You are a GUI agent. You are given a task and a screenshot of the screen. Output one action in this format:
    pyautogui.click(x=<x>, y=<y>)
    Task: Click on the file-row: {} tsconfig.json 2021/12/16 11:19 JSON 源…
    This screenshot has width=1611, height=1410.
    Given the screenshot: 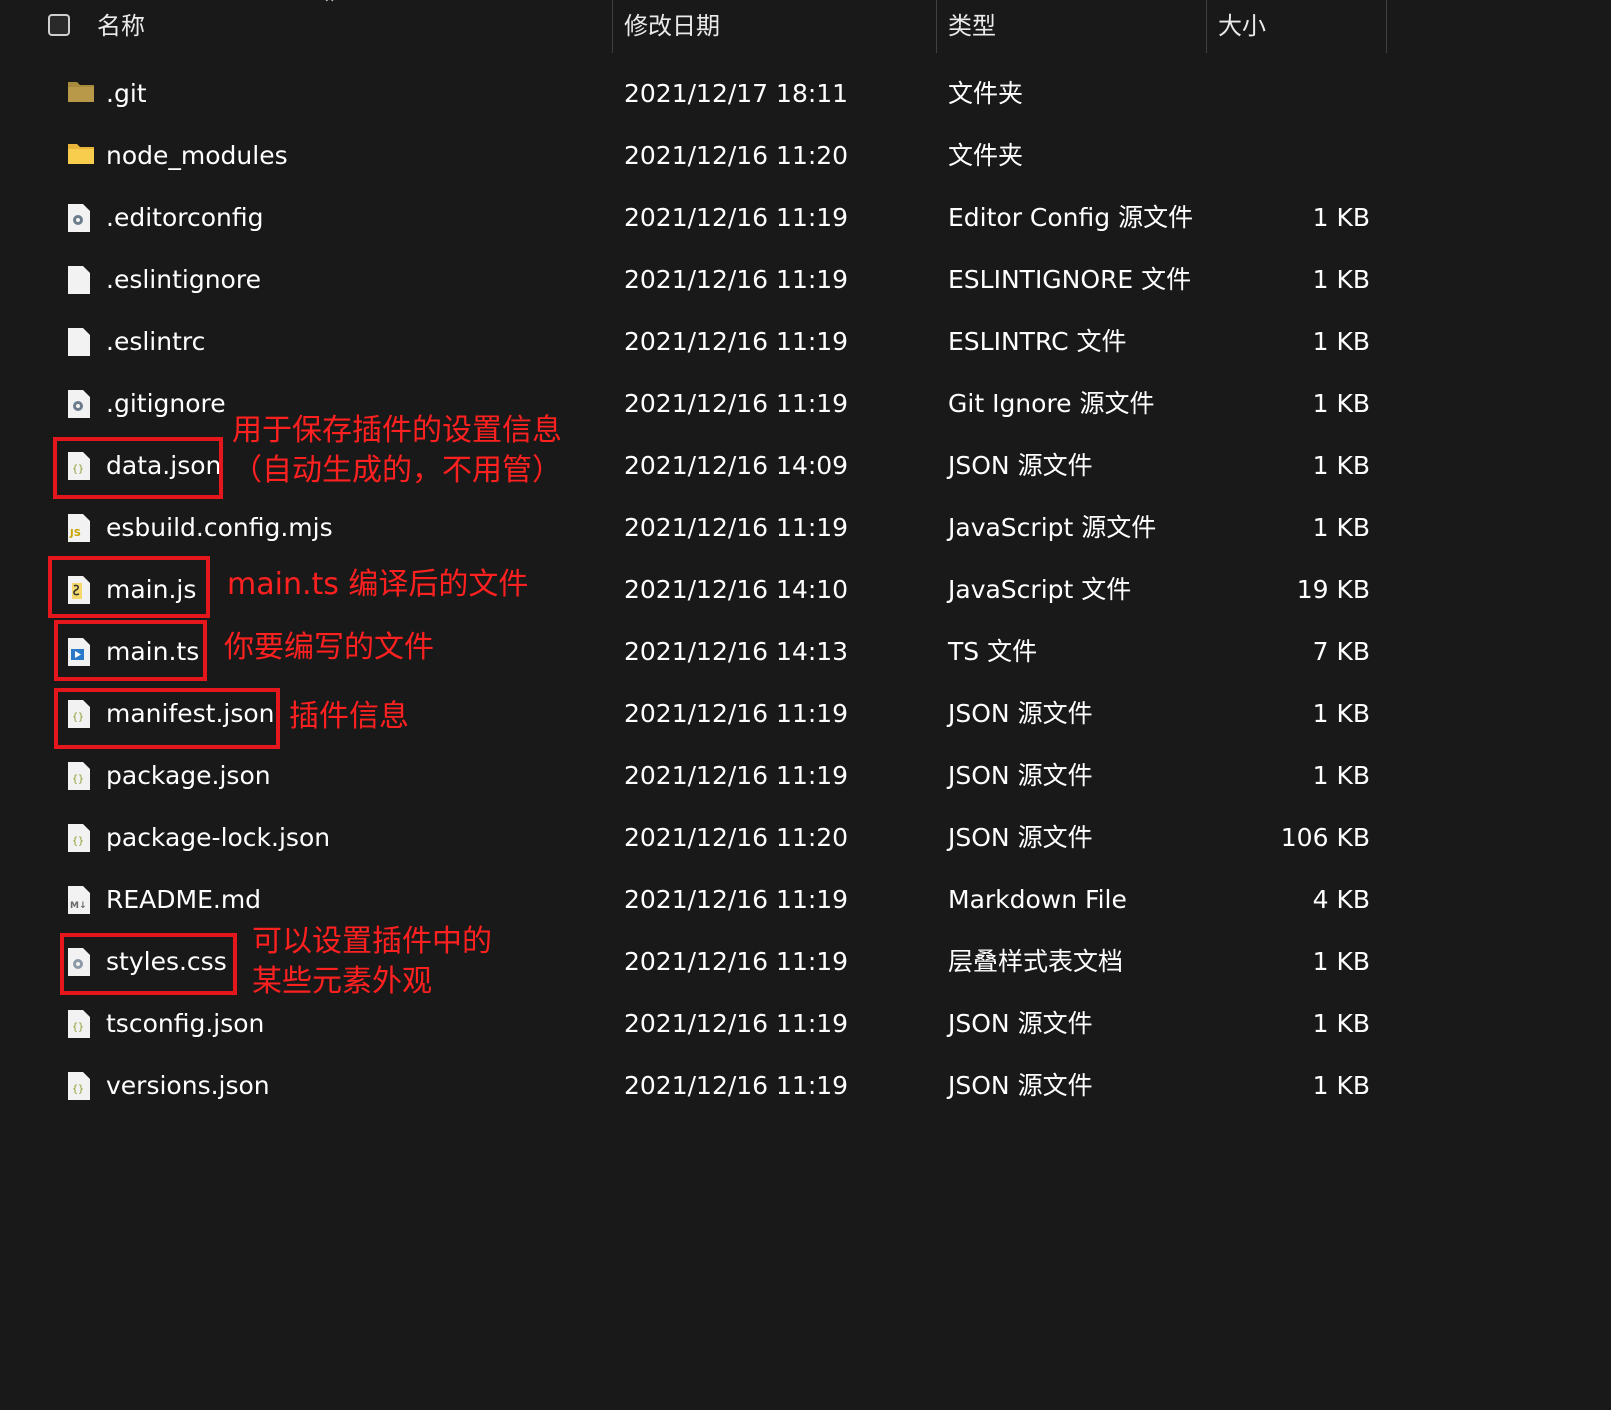 What is the action you would take?
    pyautogui.click(x=700, y=1024)
    